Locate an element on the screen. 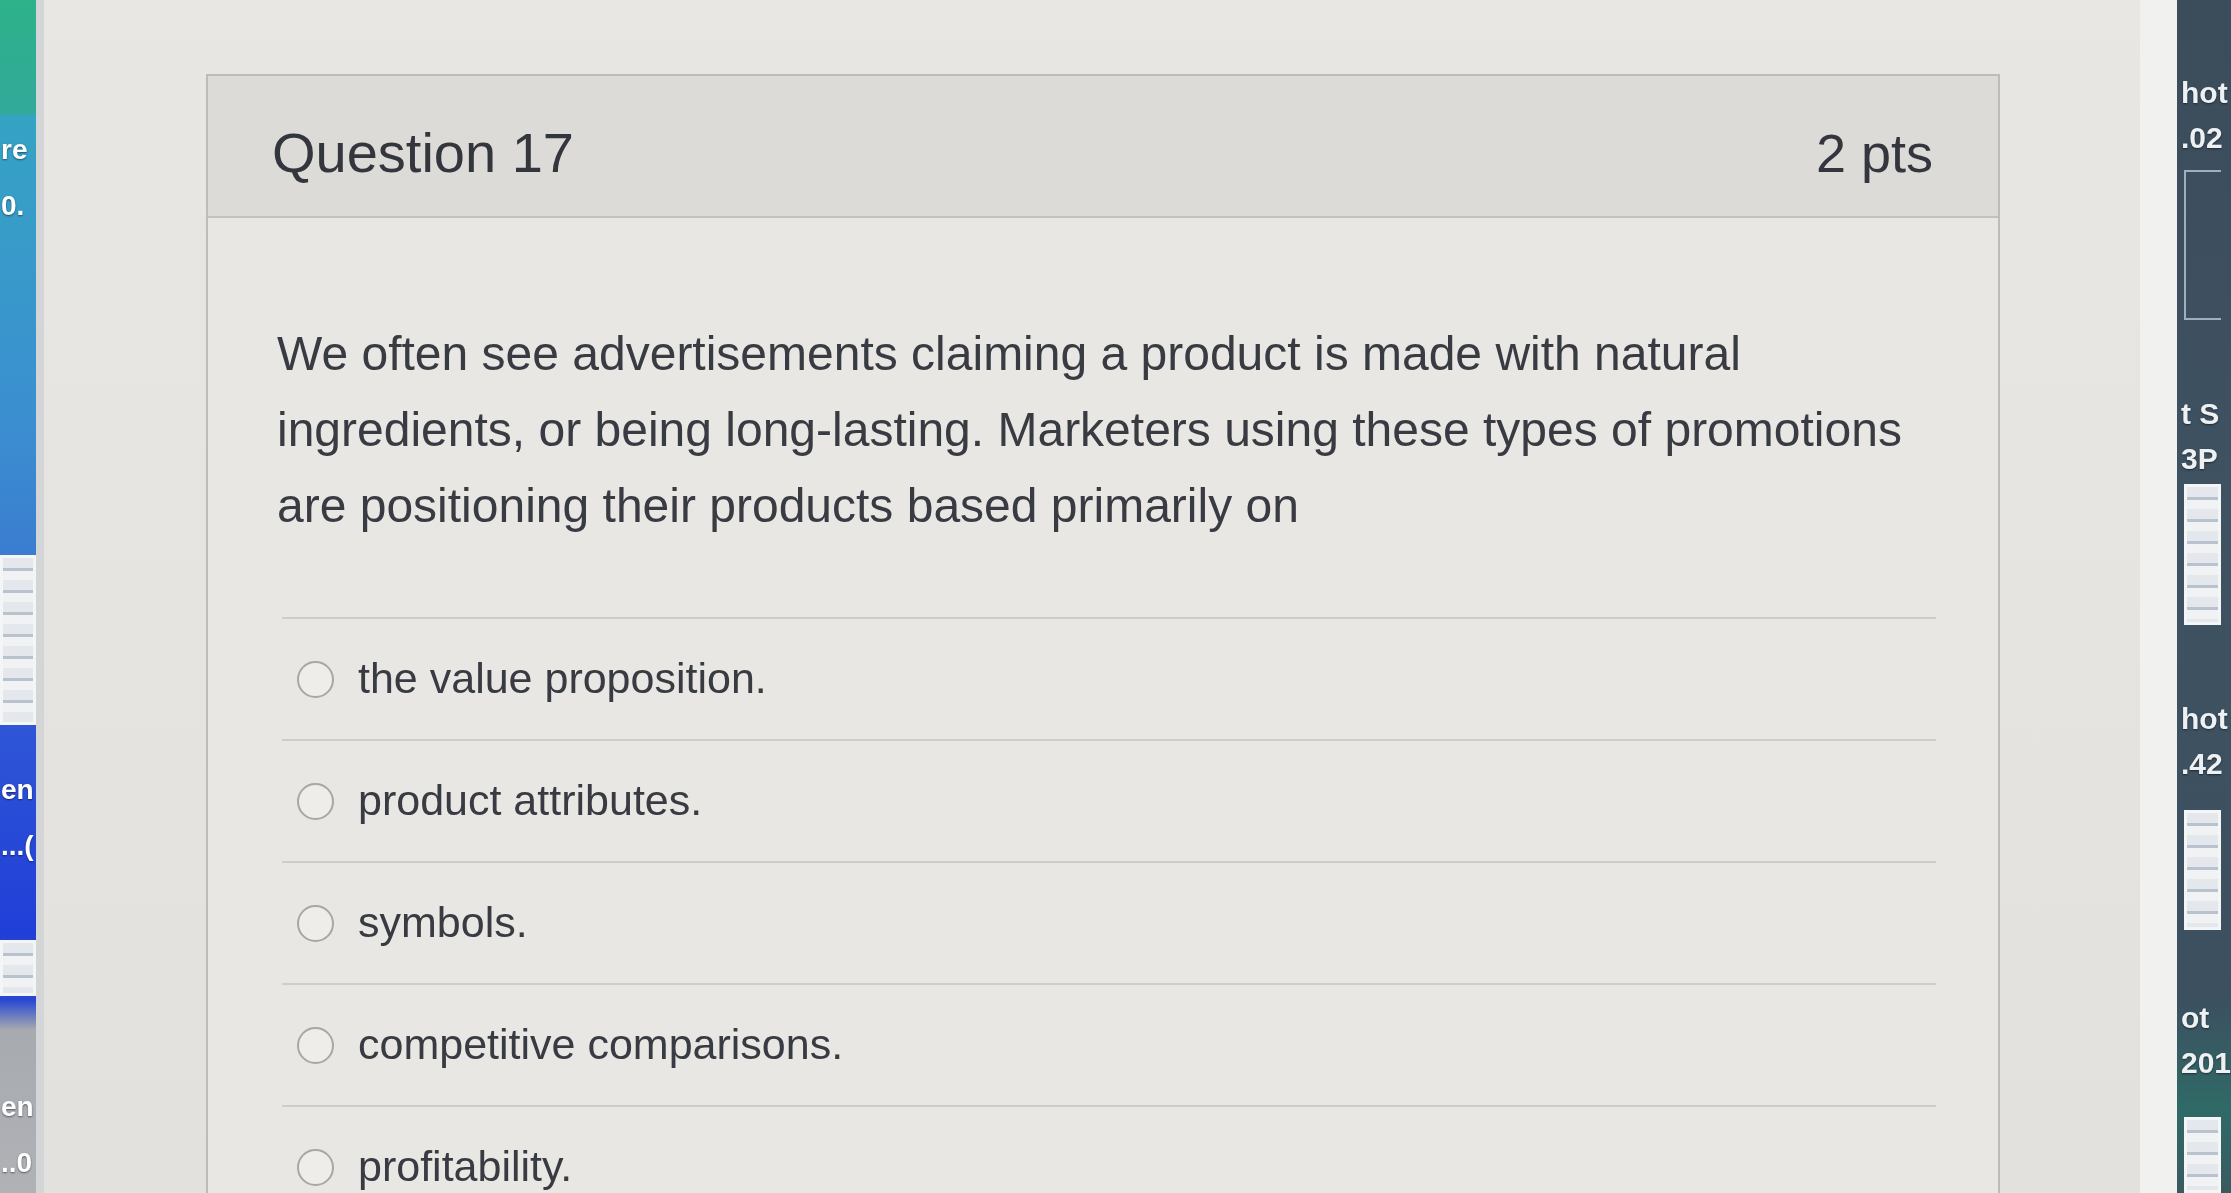 The width and height of the screenshot is (2231, 1193). points-text: 2 pts is located at coordinates (1874, 153).